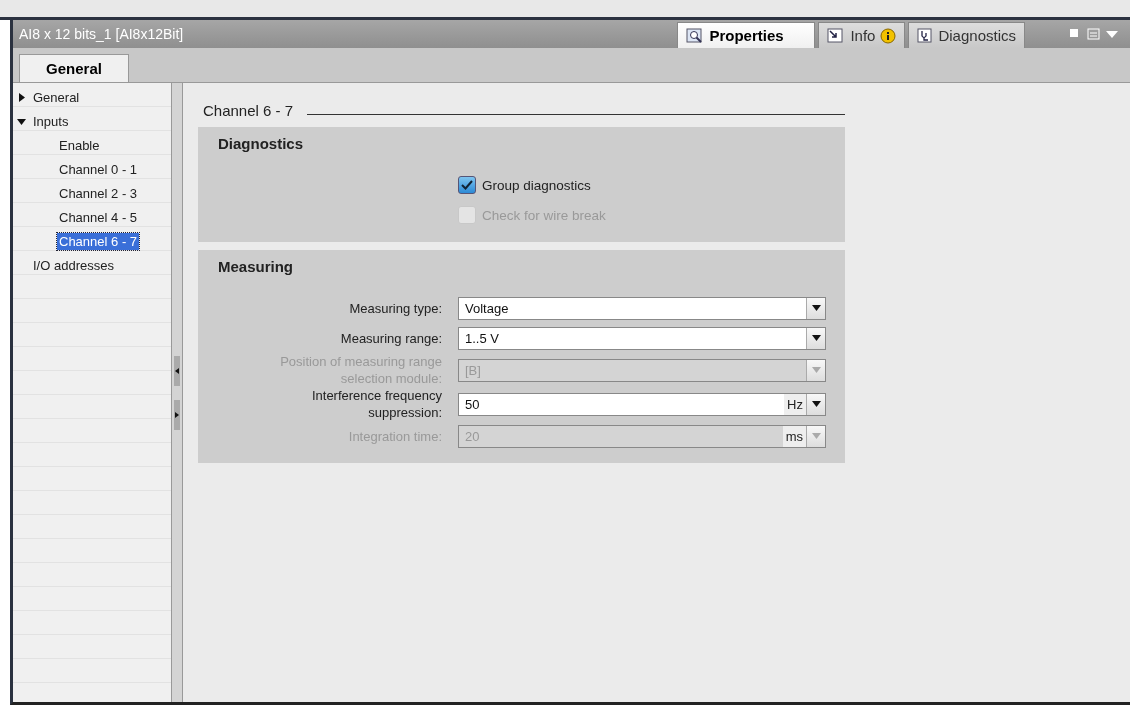  Describe the element at coordinates (390, 338) in the screenshot. I see `field-label: Measuring range:` at that location.